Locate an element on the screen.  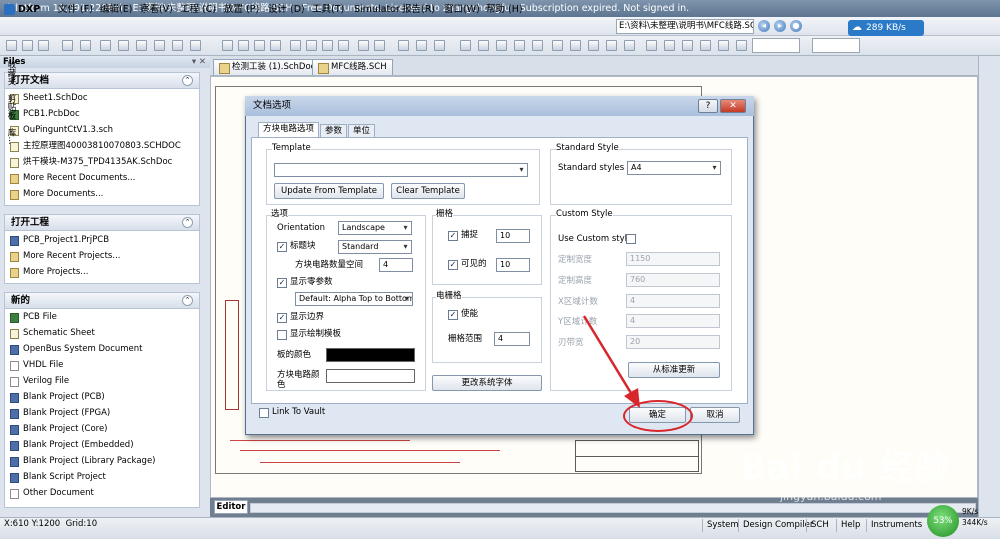
redo-icon is located at coordinates (379, 45).